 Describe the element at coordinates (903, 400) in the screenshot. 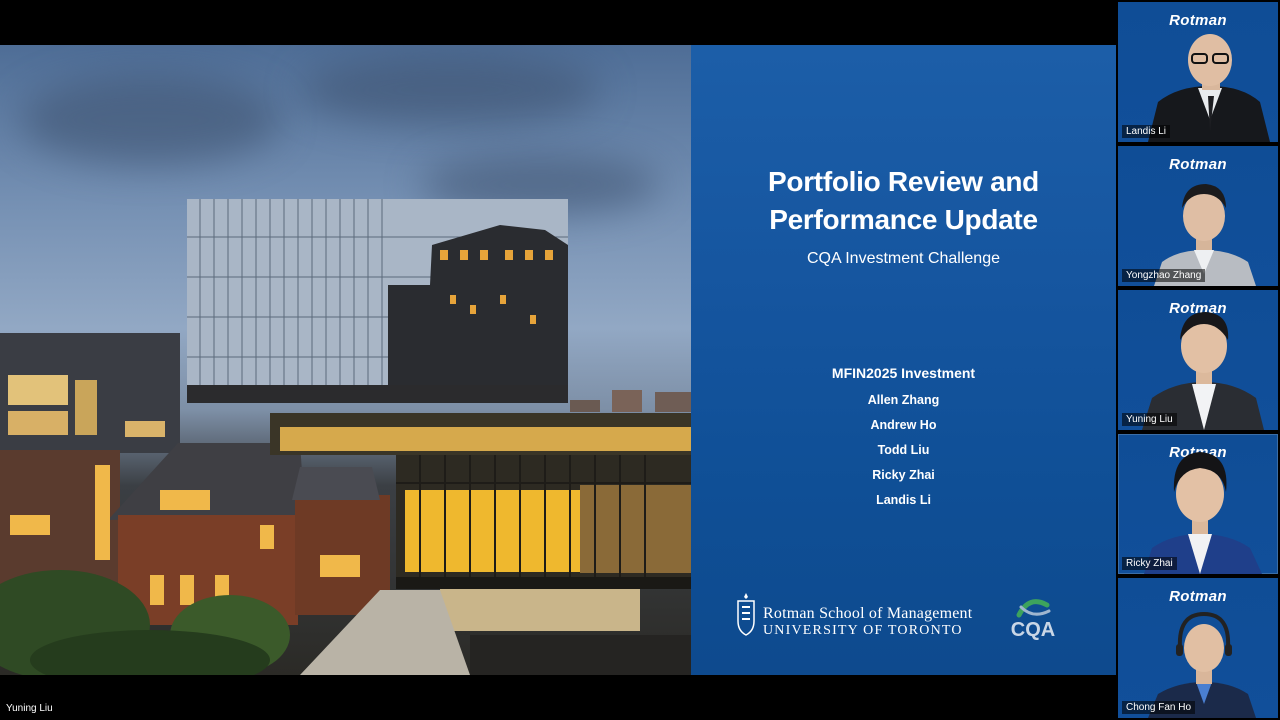

I see `team-member: Allen Zhang` at that location.